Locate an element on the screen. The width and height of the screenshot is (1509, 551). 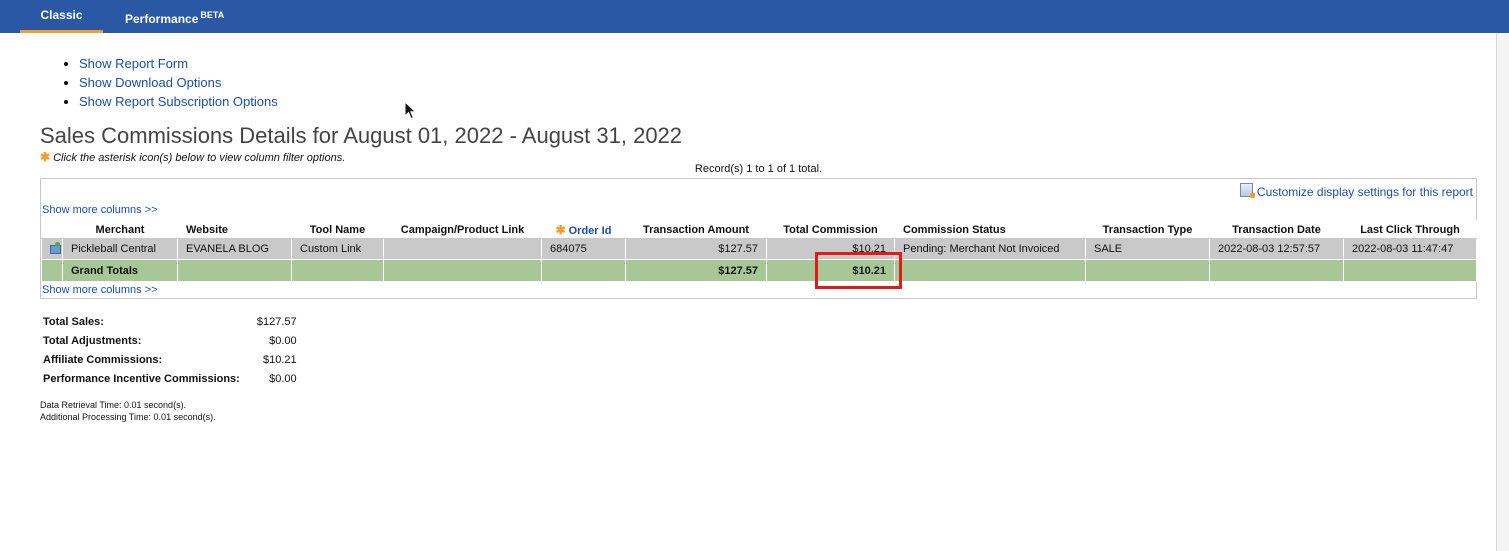
summary-row: Total Sales: $127.57 is located at coordinates (170, 321).